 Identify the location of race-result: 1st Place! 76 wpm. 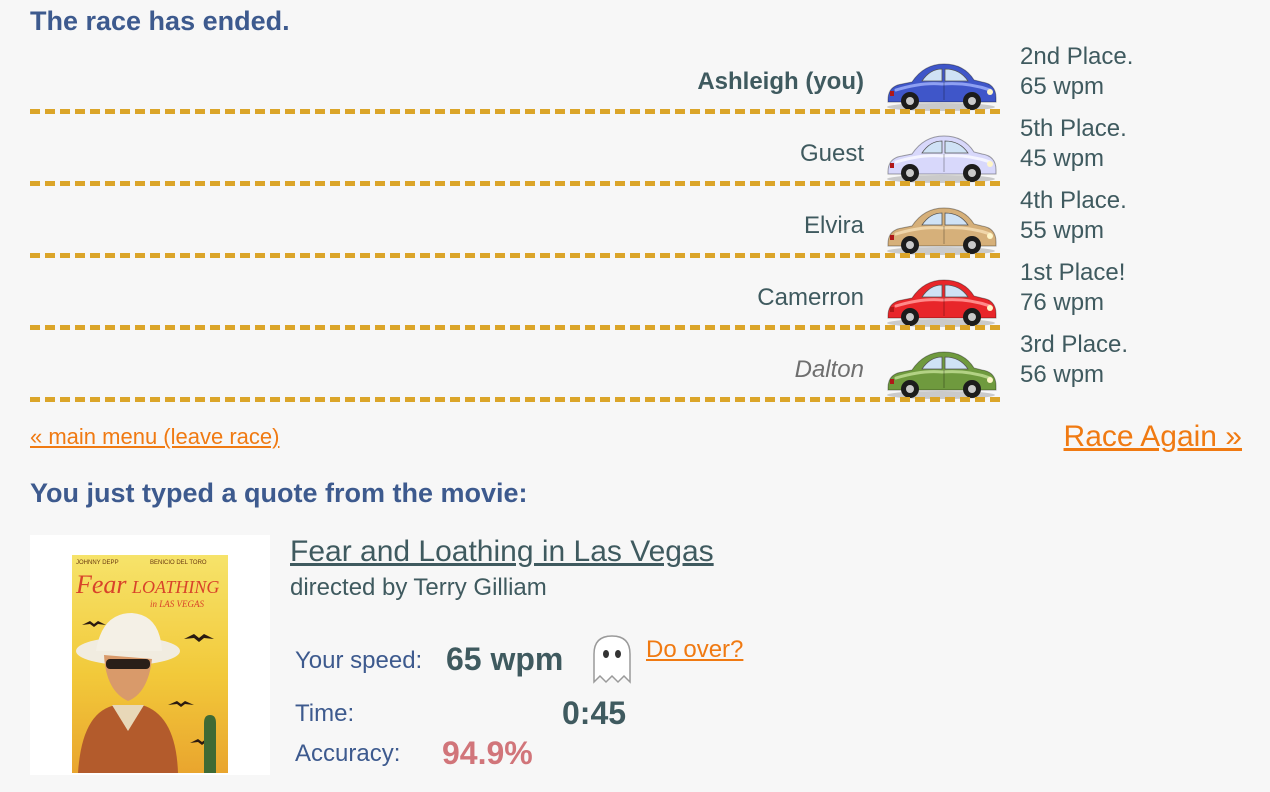
(1120, 288).